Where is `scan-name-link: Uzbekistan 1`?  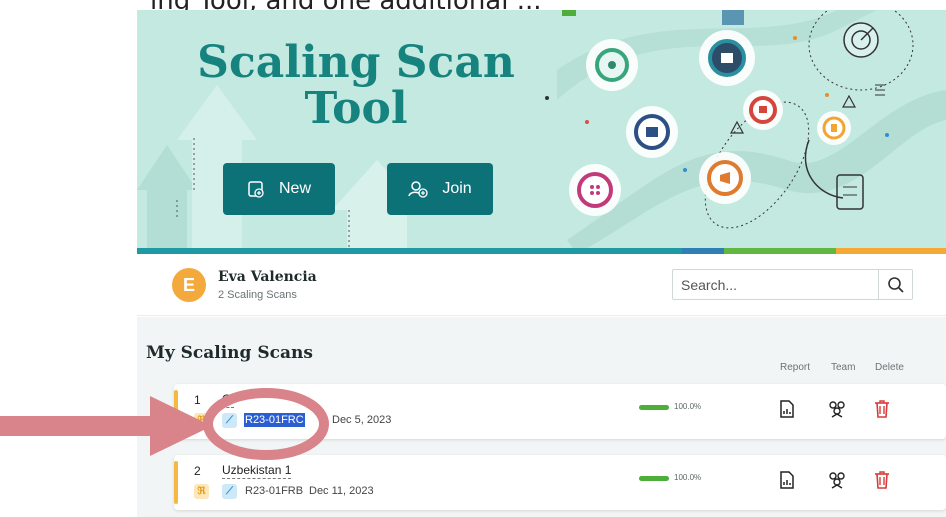
scan-name-link: Uzbekistan 1 is located at coordinates (257, 471).